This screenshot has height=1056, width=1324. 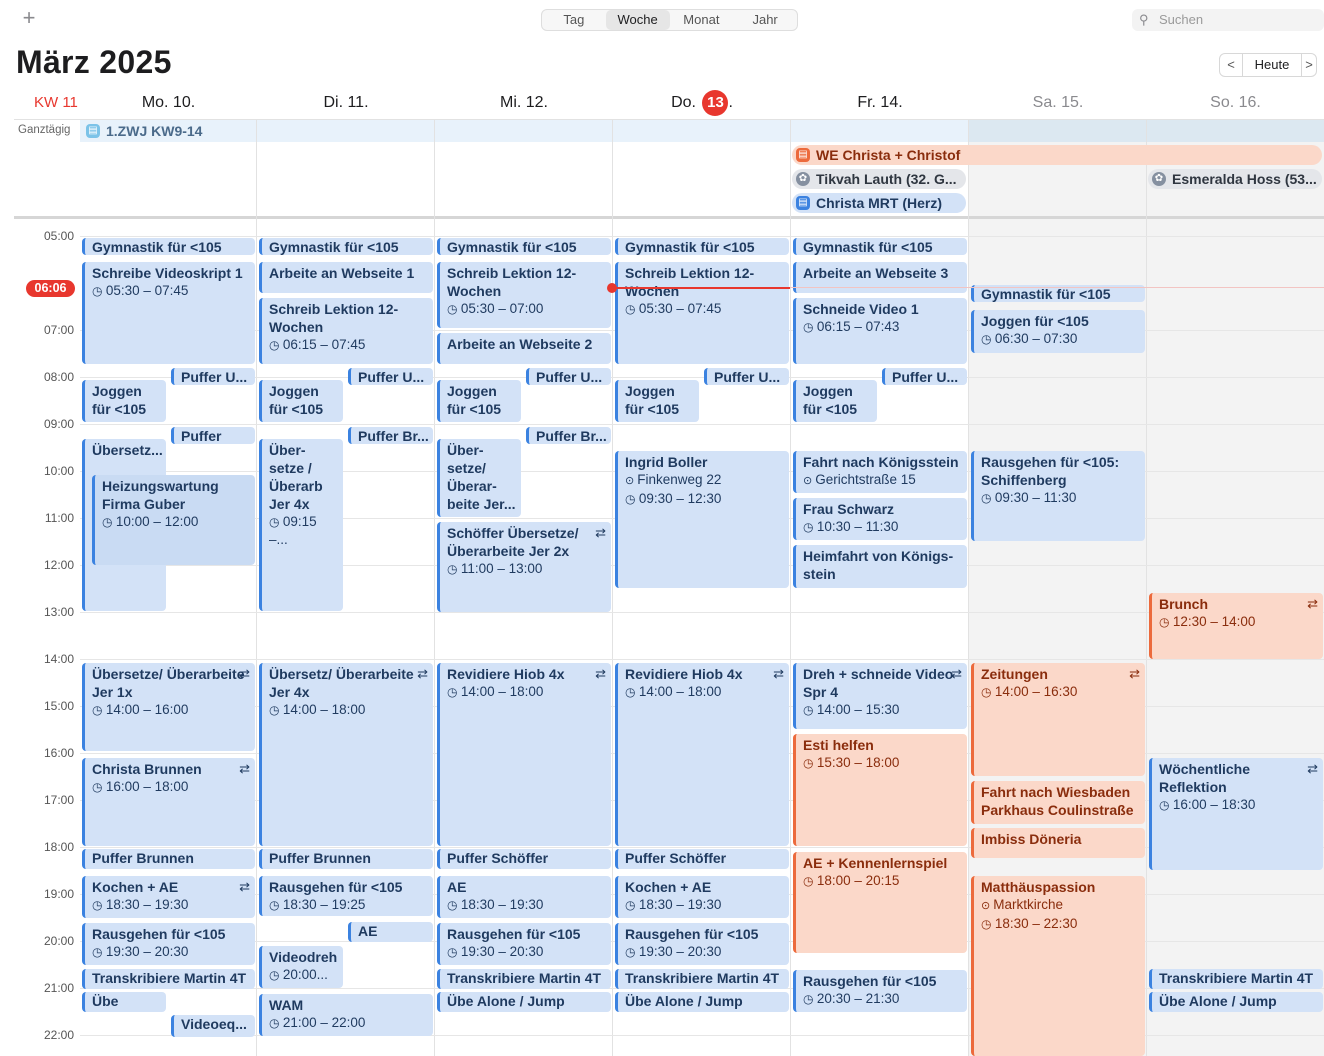 I want to click on add-event-button: +, so click(x=29, y=18).